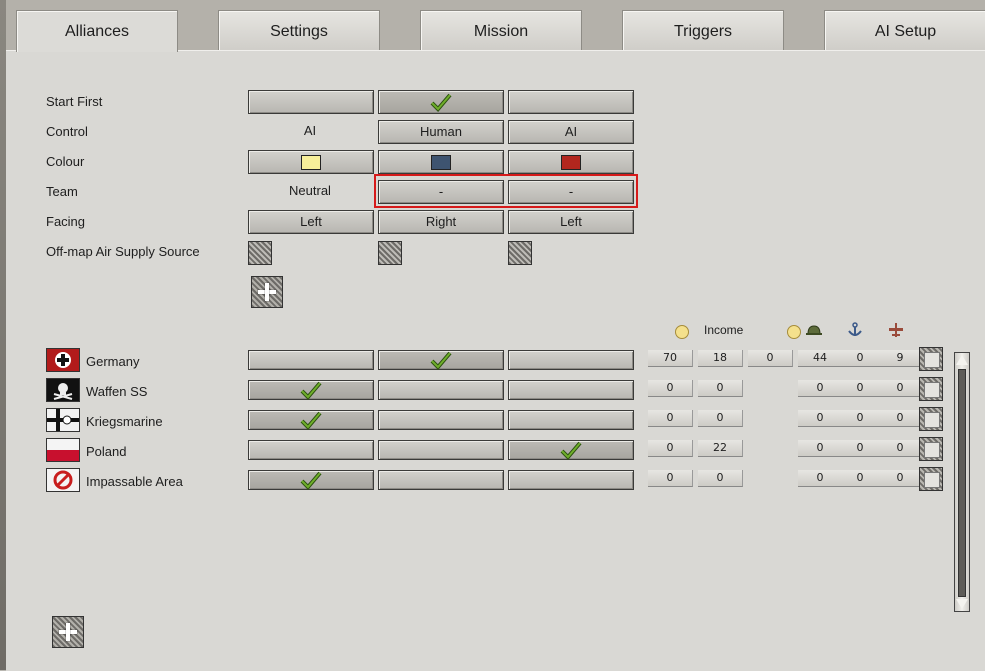 Image resolution: width=985 pixels, height=671 pixels. Describe the element at coordinates (62, 191) in the screenshot. I see `label-team: Team` at that location.